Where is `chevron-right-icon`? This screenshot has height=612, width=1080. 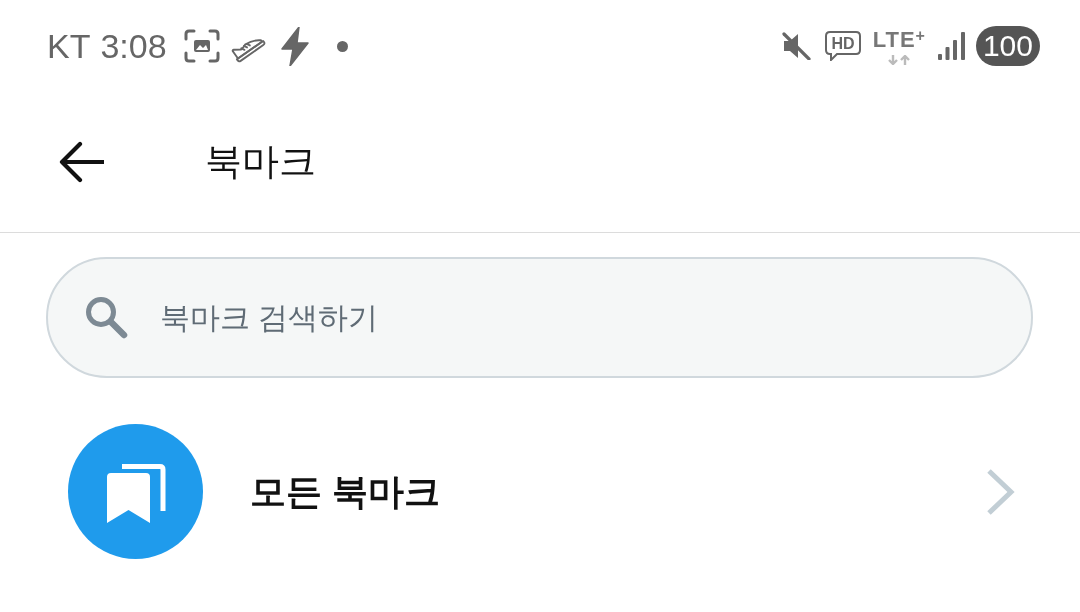
chevron-right-icon is located at coordinates (1000, 491).